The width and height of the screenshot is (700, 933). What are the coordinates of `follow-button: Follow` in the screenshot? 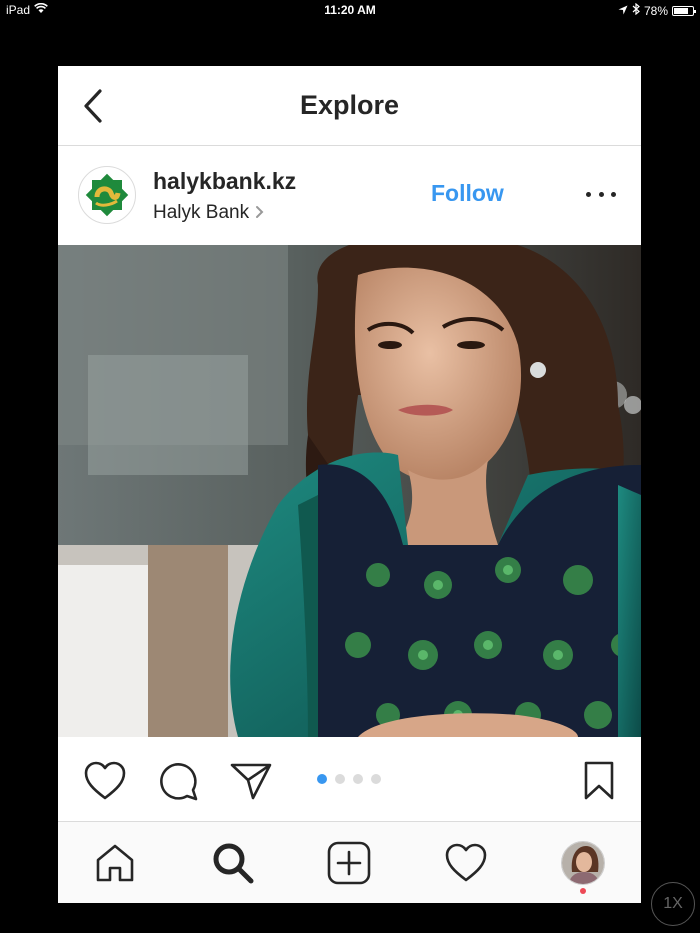 It's located at (467, 193).